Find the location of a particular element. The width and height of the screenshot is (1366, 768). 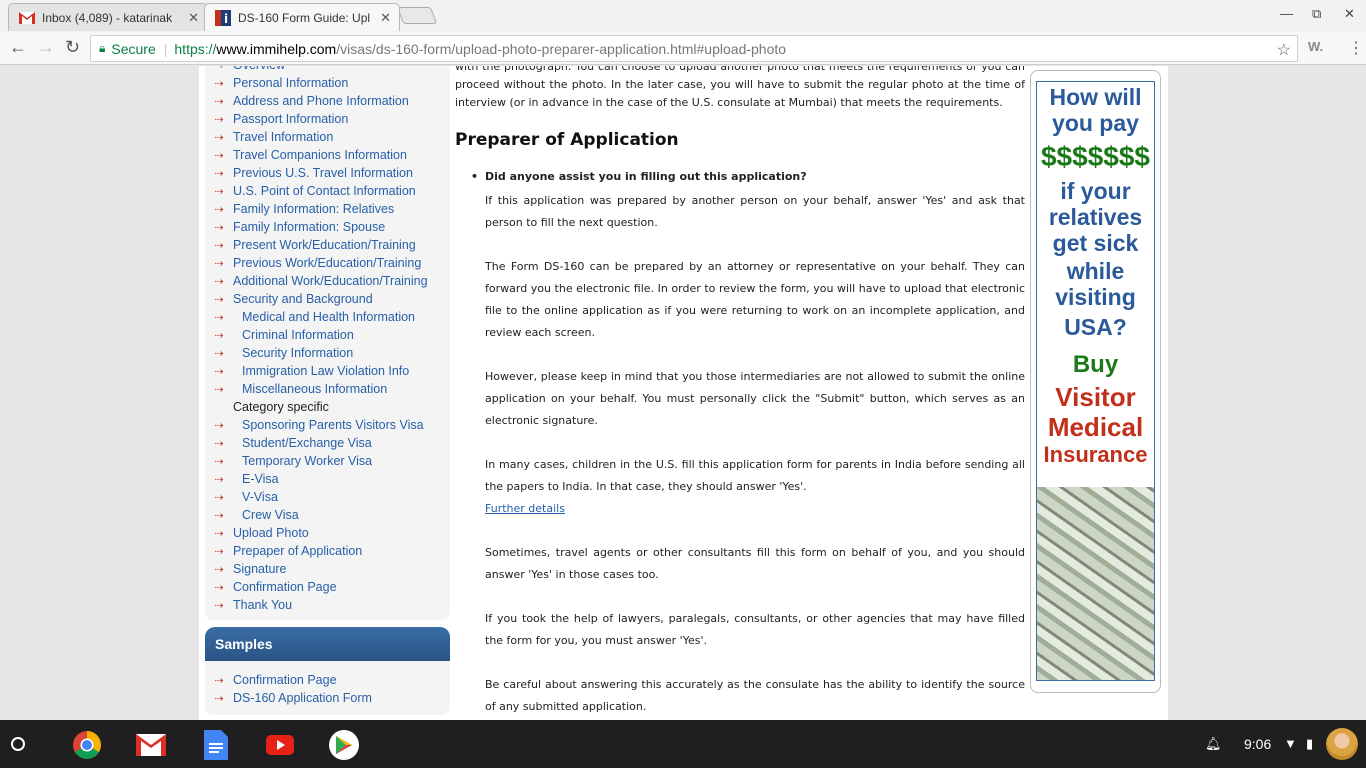

further-details-link: Further details is located at coordinates (525, 508).